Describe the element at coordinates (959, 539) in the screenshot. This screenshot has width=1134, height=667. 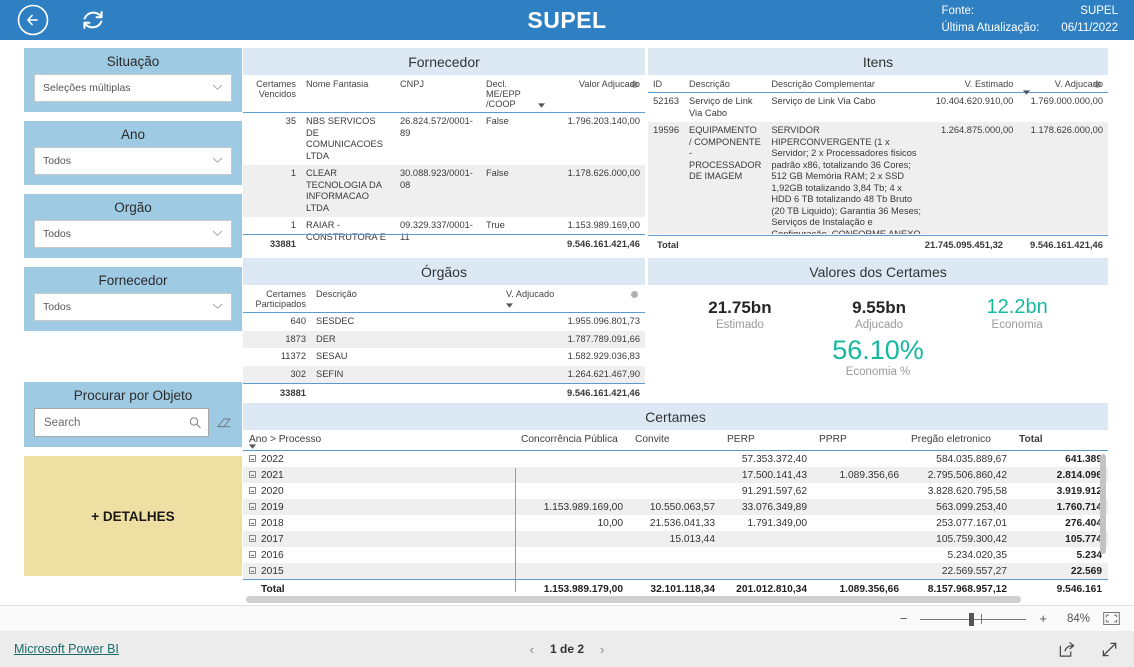
I see `cell-pregao: 105.759.300,42` at that location.